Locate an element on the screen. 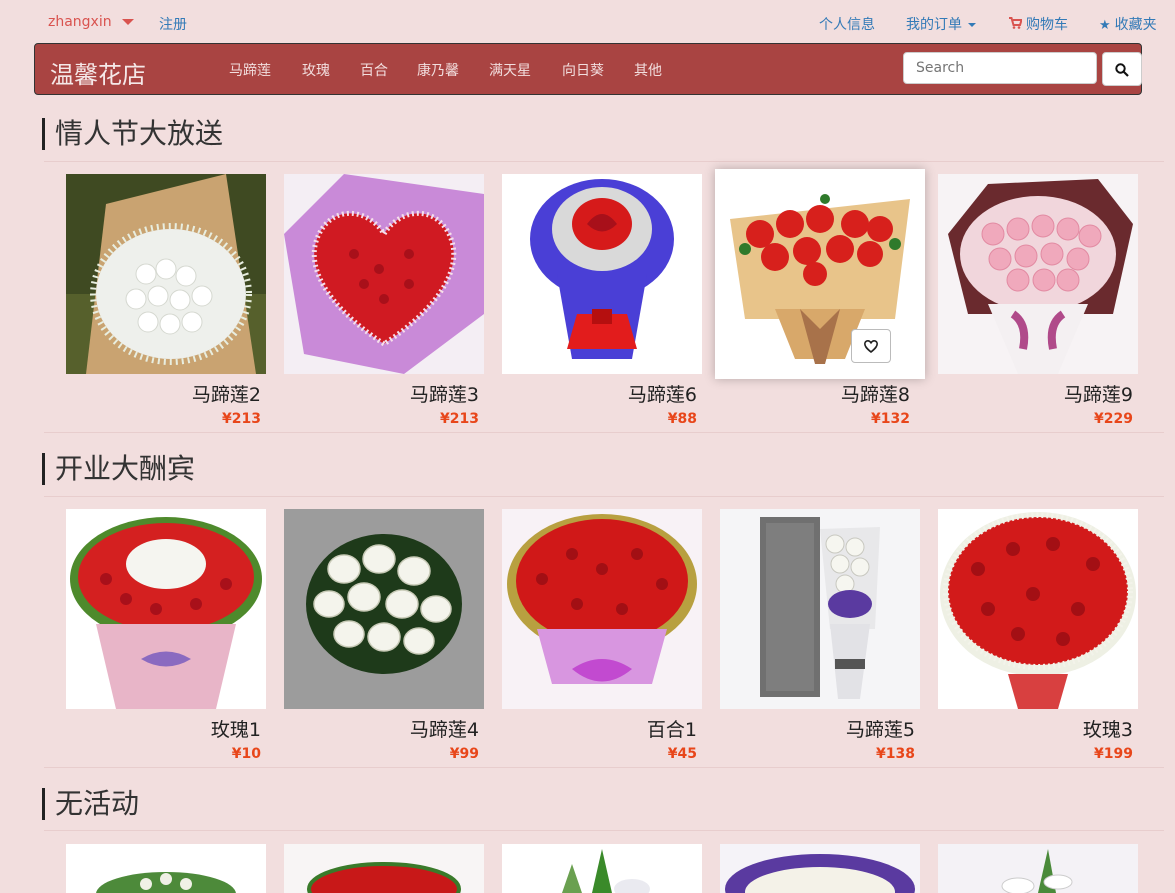  user-dropdown: zhangxin is located at coordinates (91, 22).